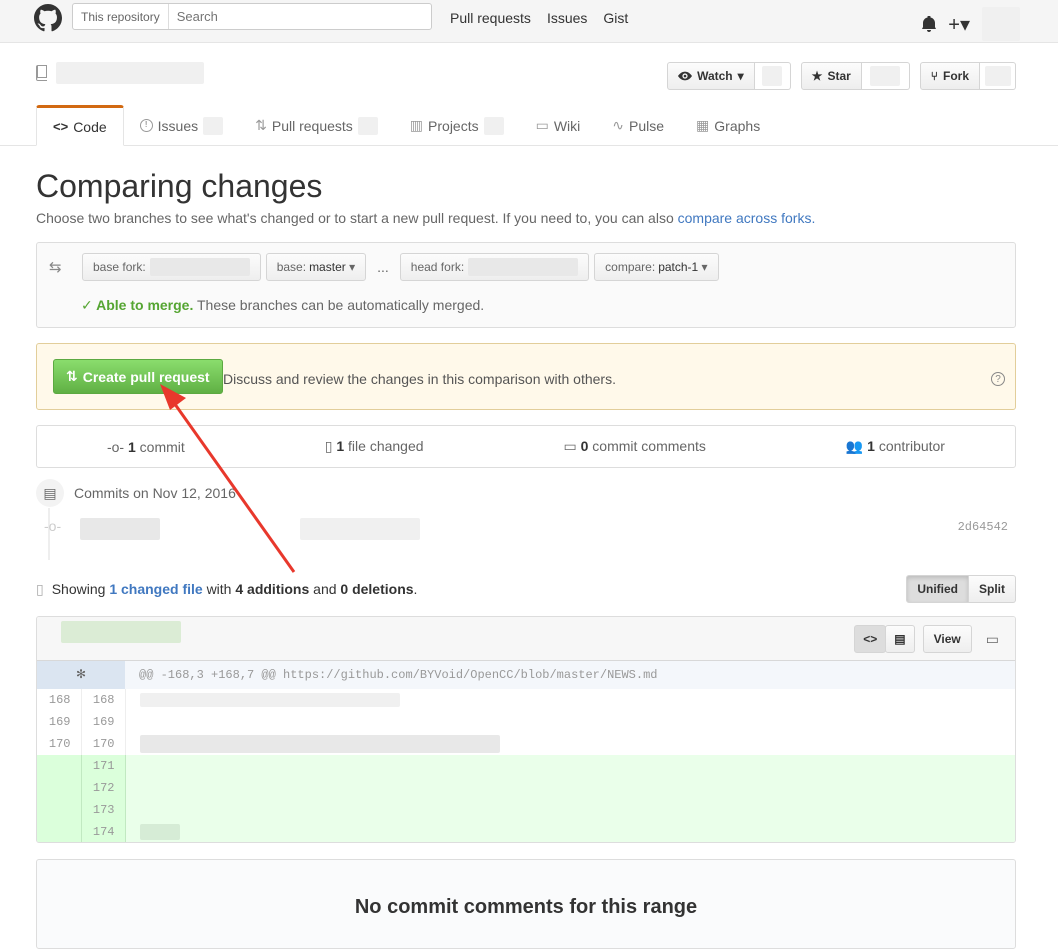 The width and height of the screenshot is (1058, 949). What do you see at coordinates (181, 125) in the screenshot?
I see `tab-issues: ! Issues` at bounding box center [181, 125].